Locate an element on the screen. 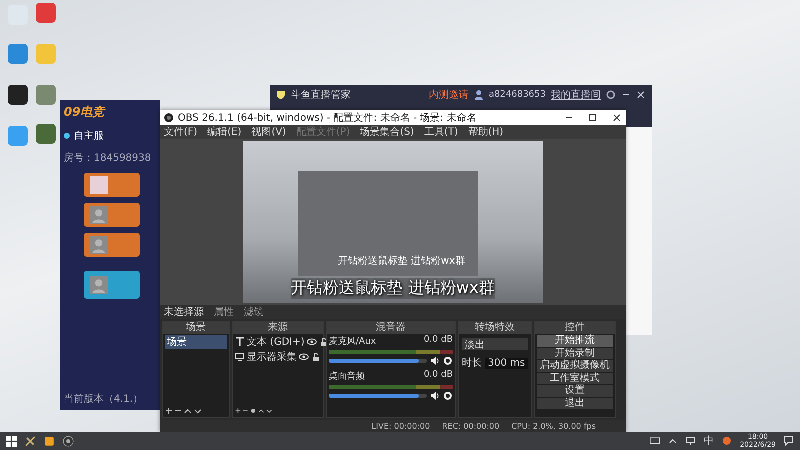 This screenshot has width=800, height=450. photo-placeholder is located at coordinates (99, 185).